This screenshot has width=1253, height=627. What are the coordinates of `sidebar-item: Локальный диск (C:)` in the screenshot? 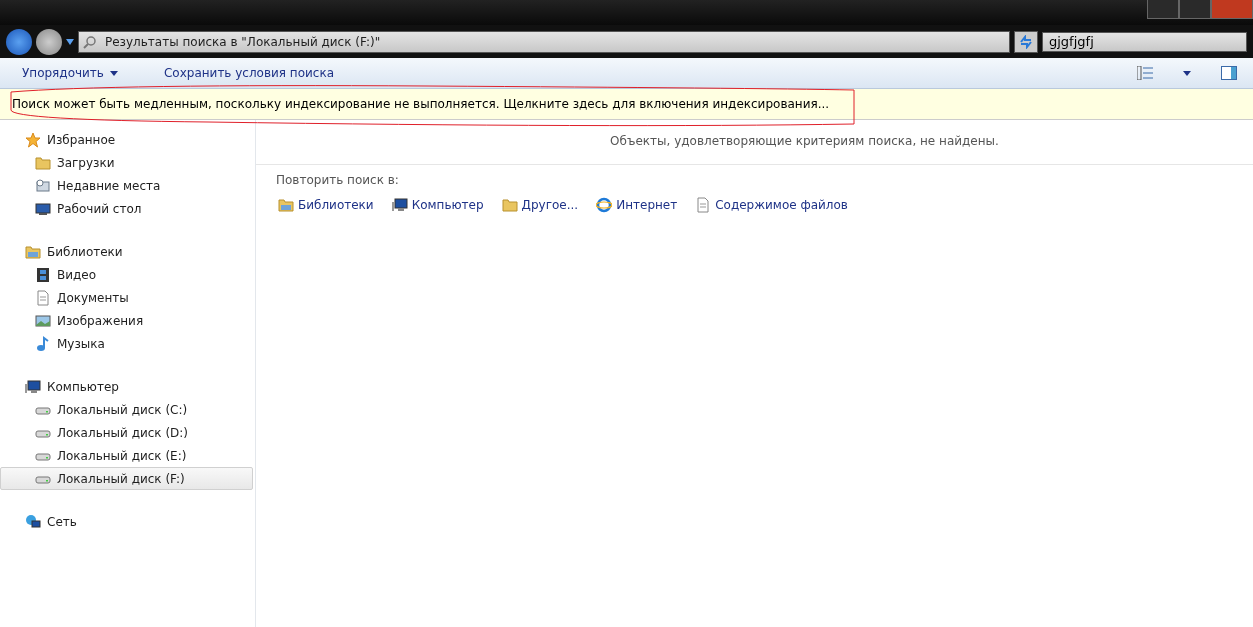 It's located at (126, 409).